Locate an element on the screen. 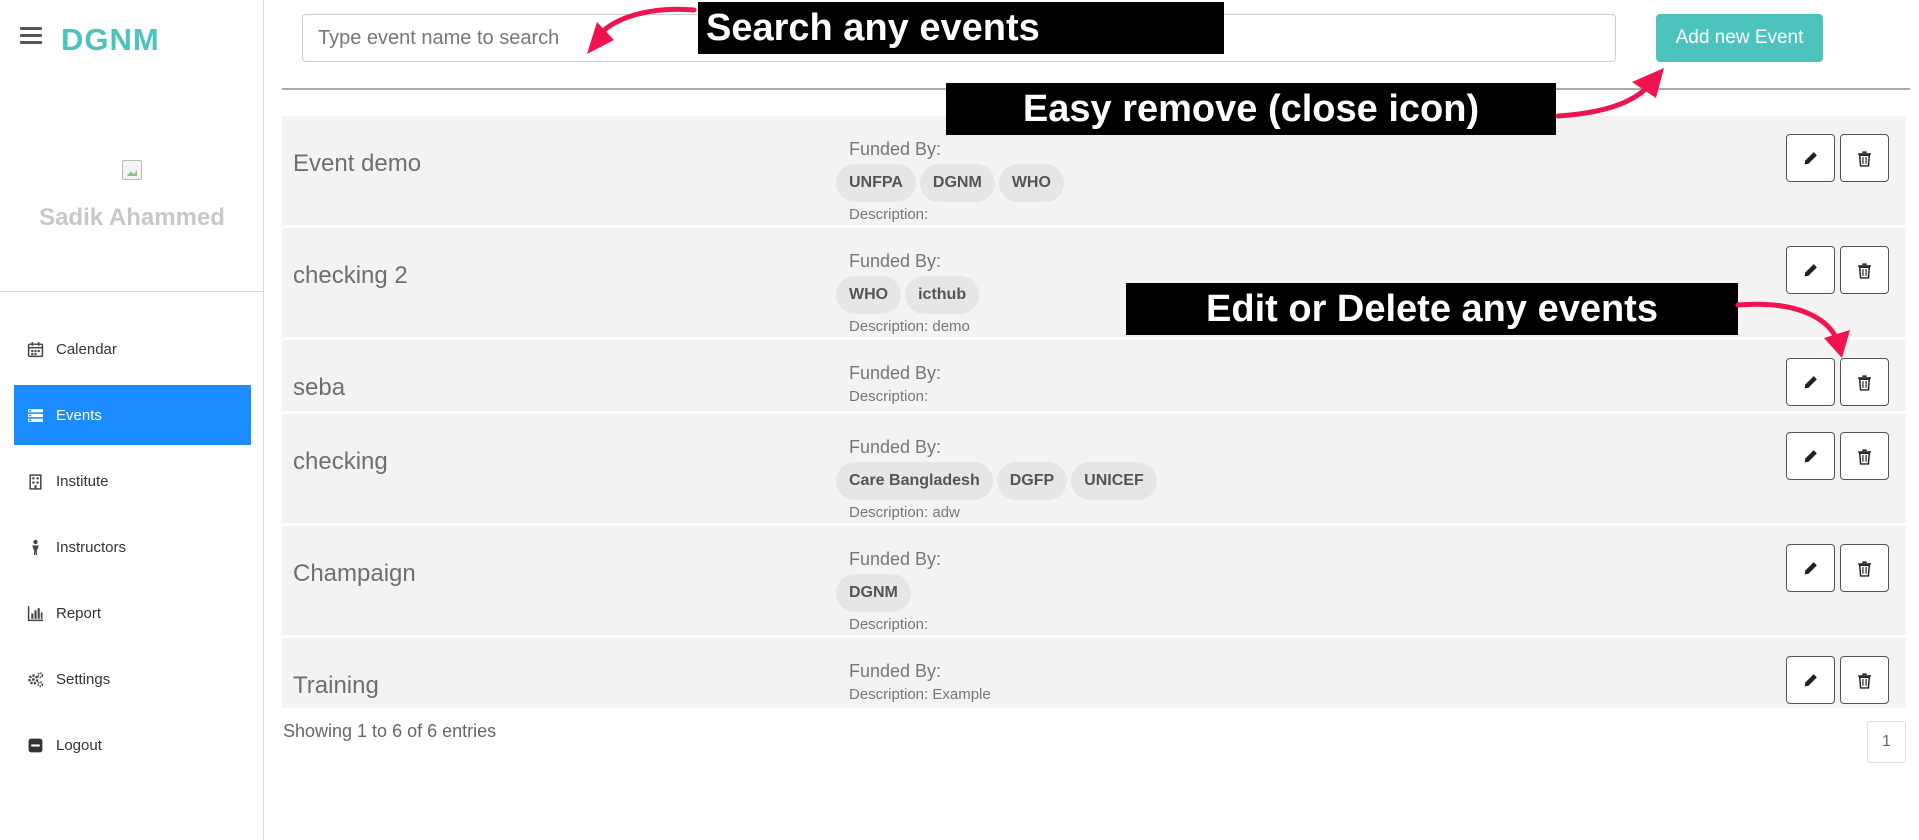 This screenshot has width=1919, height=840. entries-info: Showing 1 to 6 of 6 entries is located at coordinates (390, 731).